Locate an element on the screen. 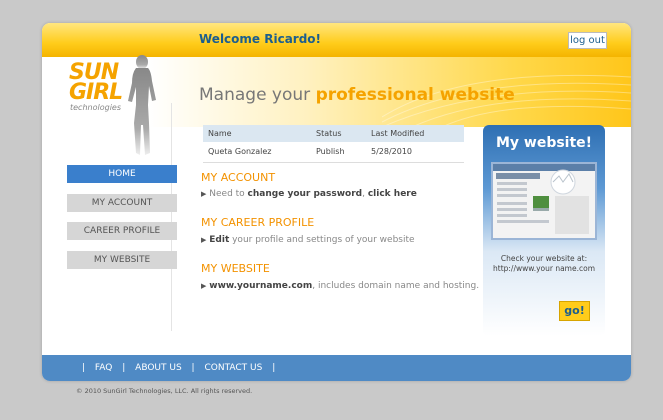  career-profile-heading: MY CAREER PROFILE is located at coordinates (258, 222).